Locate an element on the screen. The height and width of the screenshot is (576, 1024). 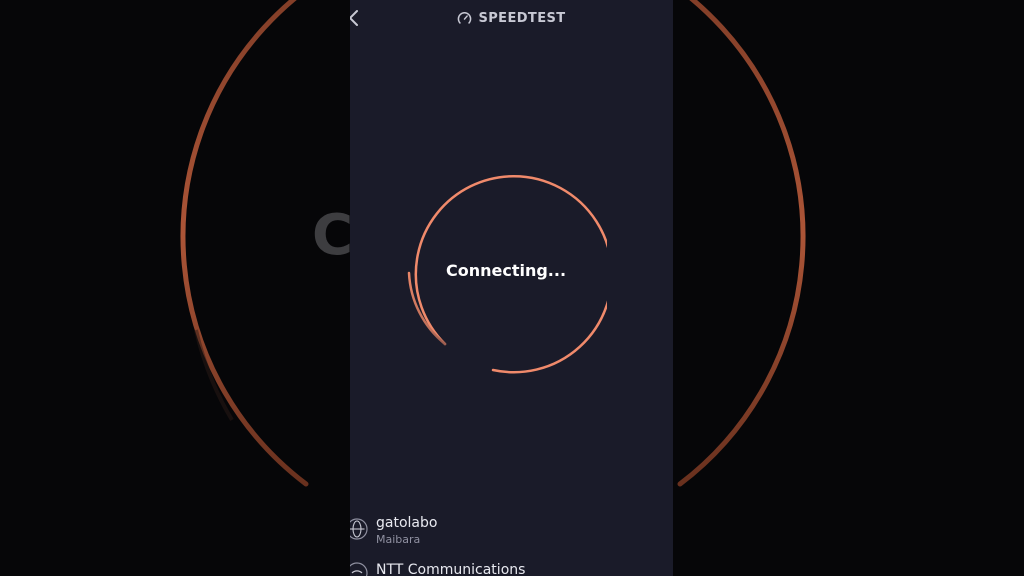
server-location: Maibara is located at coordinates (398, 539).